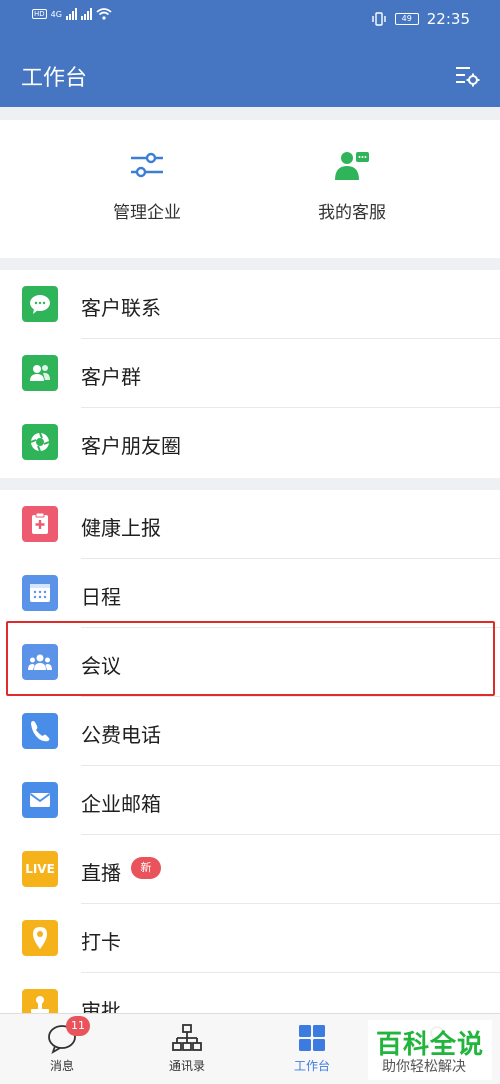  I want to click on watermark-subtitle: 助你轻松解决, so click(424, 1067).